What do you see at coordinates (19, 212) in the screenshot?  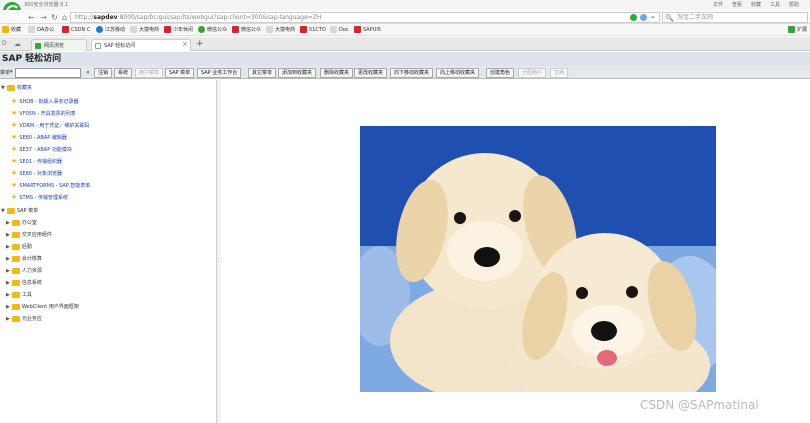 I see `tree-node-sap-menu: ▼ SAP 菜单` at bounding box center [19, 212].